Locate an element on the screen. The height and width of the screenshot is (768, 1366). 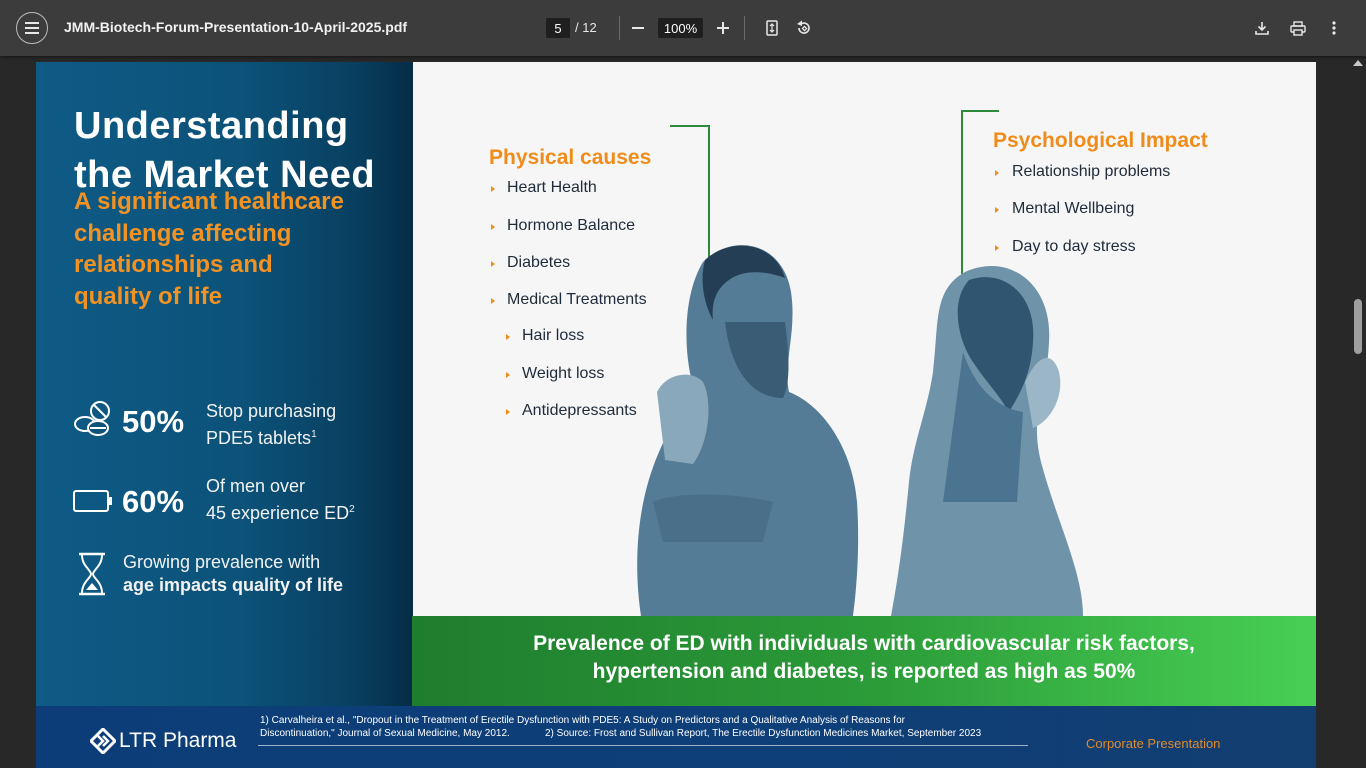
rotate-icon is located at coordinates (803, 27).